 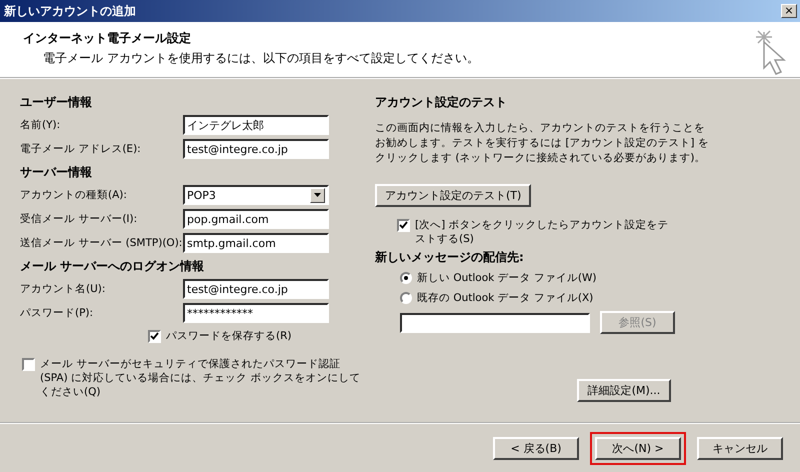 What do you see at coordinates (536, 448) in the screenshot?
I see `footer-button: < 戻る(B)` at bounding box center [536, 448].